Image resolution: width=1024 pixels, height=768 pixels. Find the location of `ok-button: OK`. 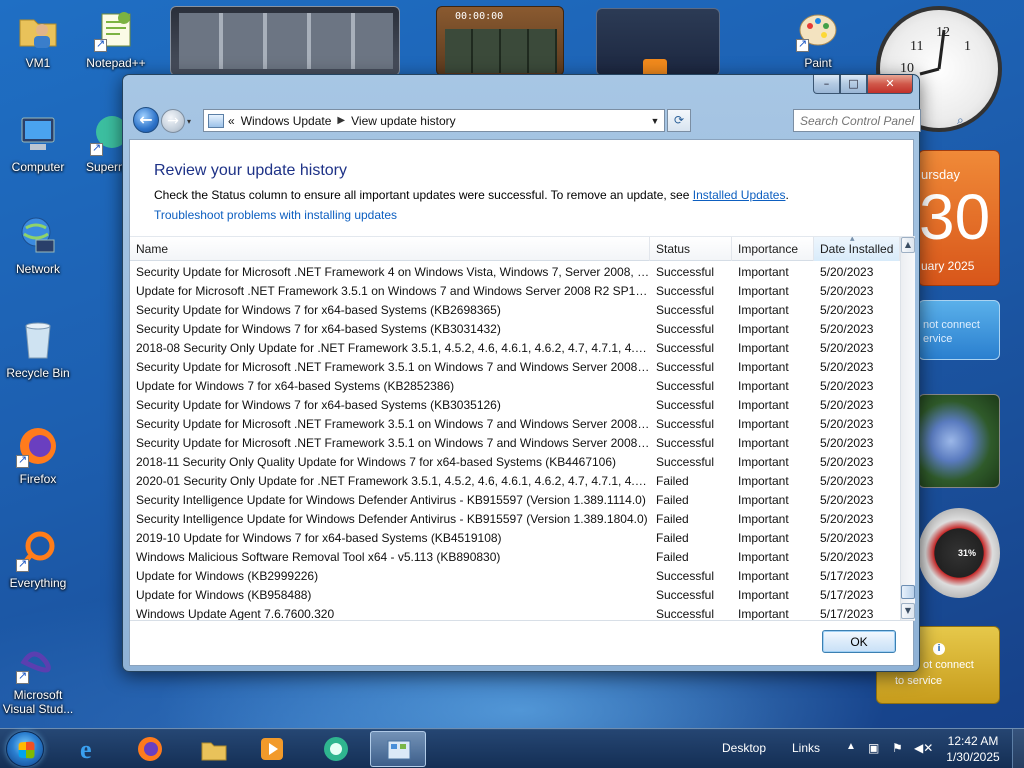

ok-button: OK is located at coordinates (859, 641).